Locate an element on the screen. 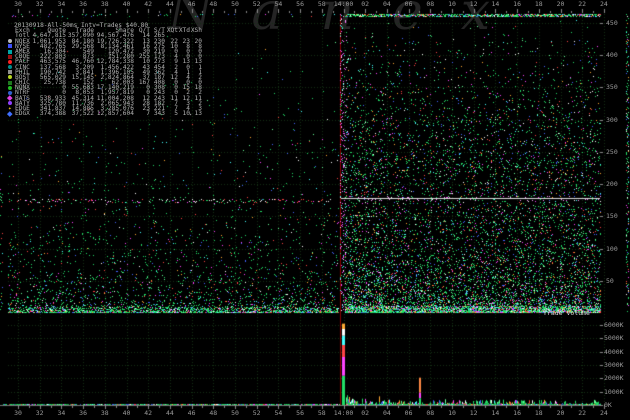 The height and width of the screenshot is (420, 630). time-tick-label-bottom: 02 is located at coordinates (365, 413).